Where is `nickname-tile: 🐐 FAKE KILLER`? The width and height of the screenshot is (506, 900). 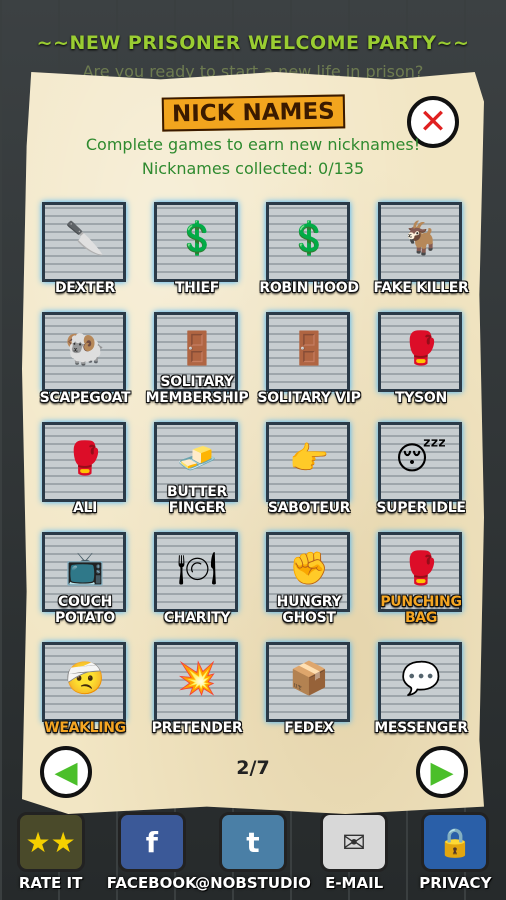
nickname-tile: 🐐 FAKE KILLER is located at coordinates (421, 249).